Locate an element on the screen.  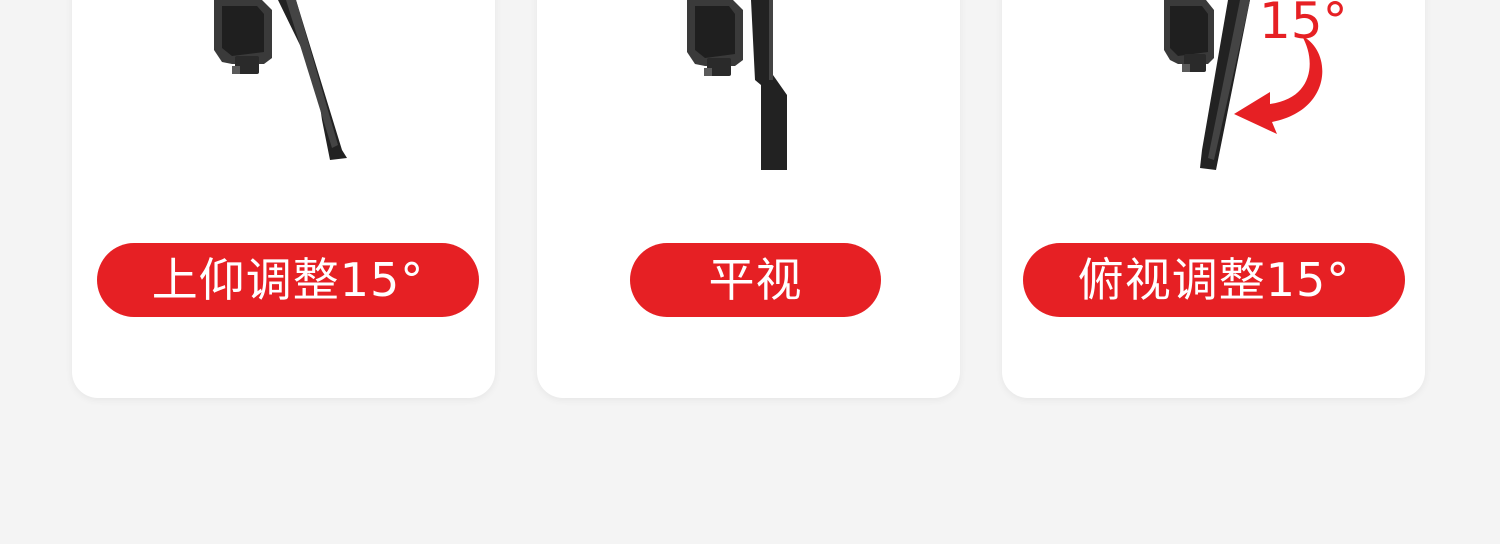
tilt-up-label-text: 上仰调整15° is located at coordinates (288, 280).